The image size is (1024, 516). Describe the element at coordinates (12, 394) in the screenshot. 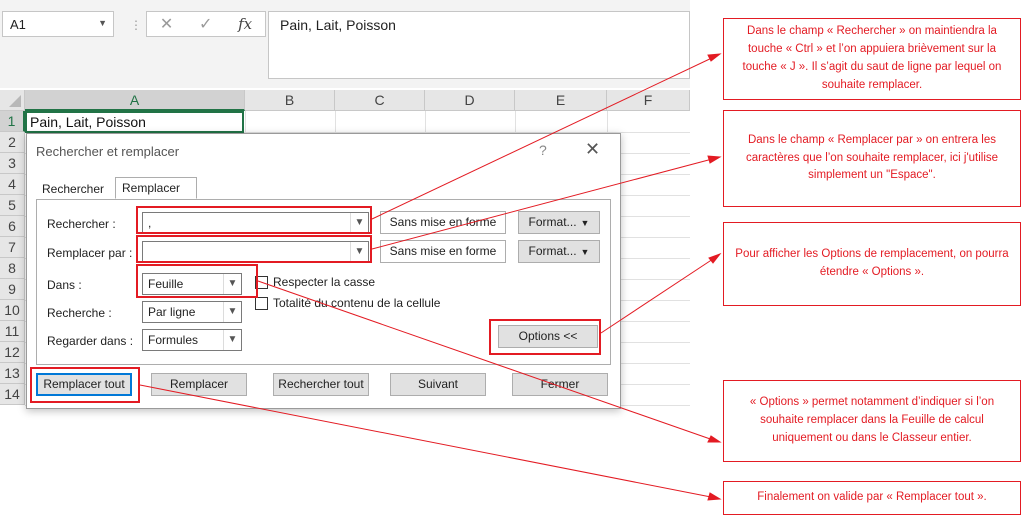

I see `row-header-14: 14` at that location.